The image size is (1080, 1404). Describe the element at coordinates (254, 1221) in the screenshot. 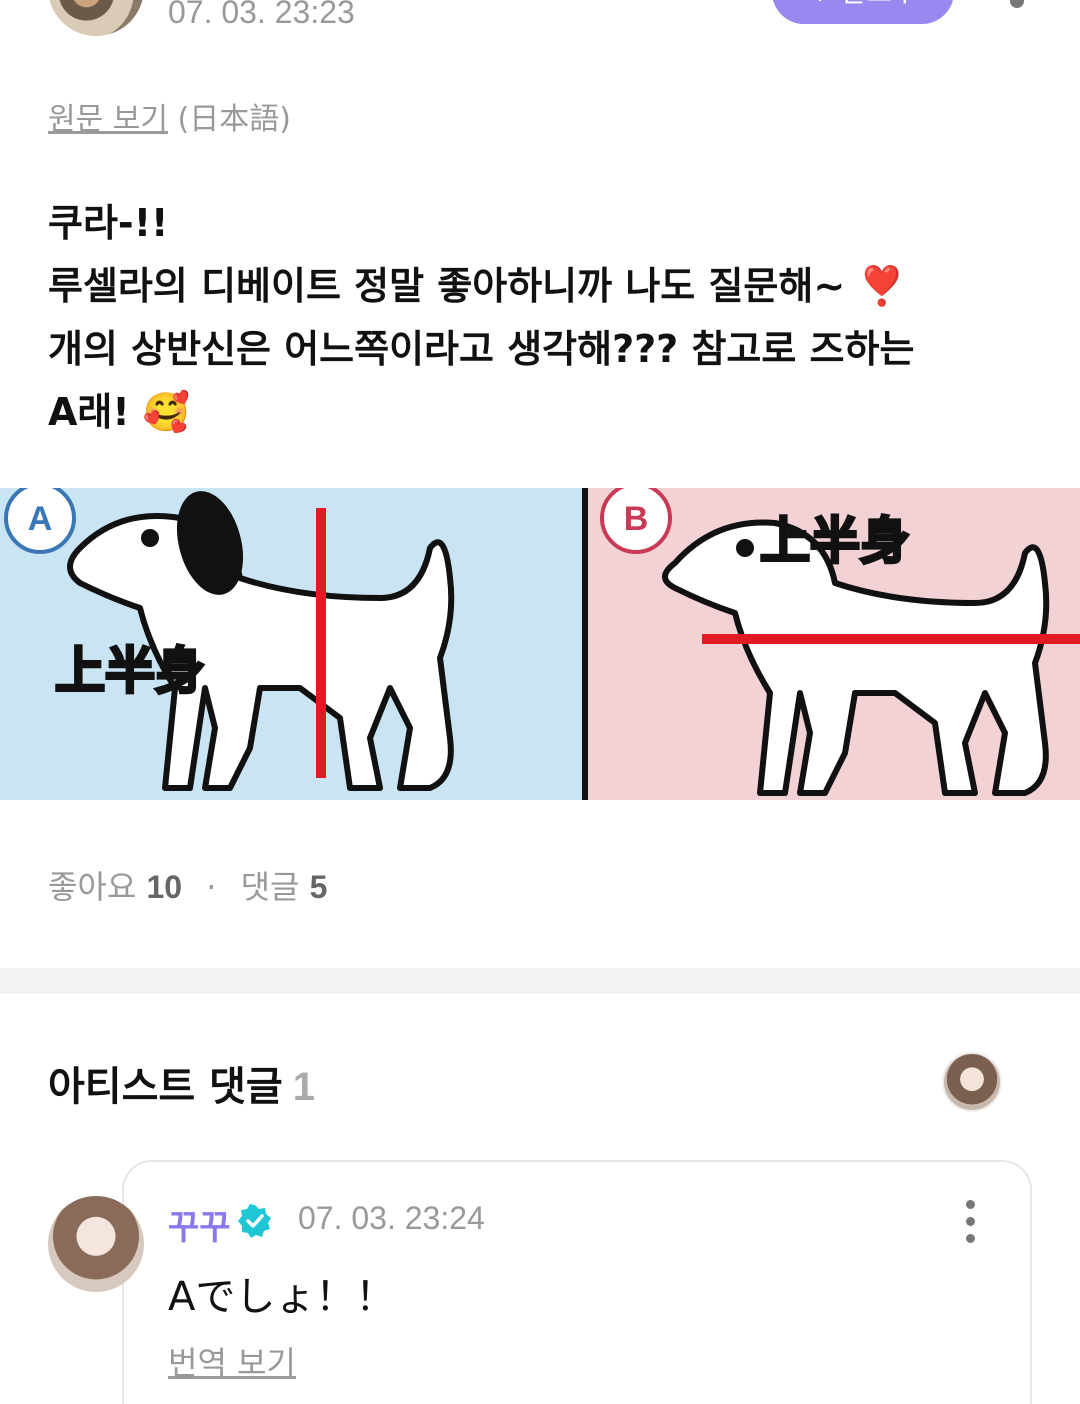

I see `verified-badge-icon` at that location.